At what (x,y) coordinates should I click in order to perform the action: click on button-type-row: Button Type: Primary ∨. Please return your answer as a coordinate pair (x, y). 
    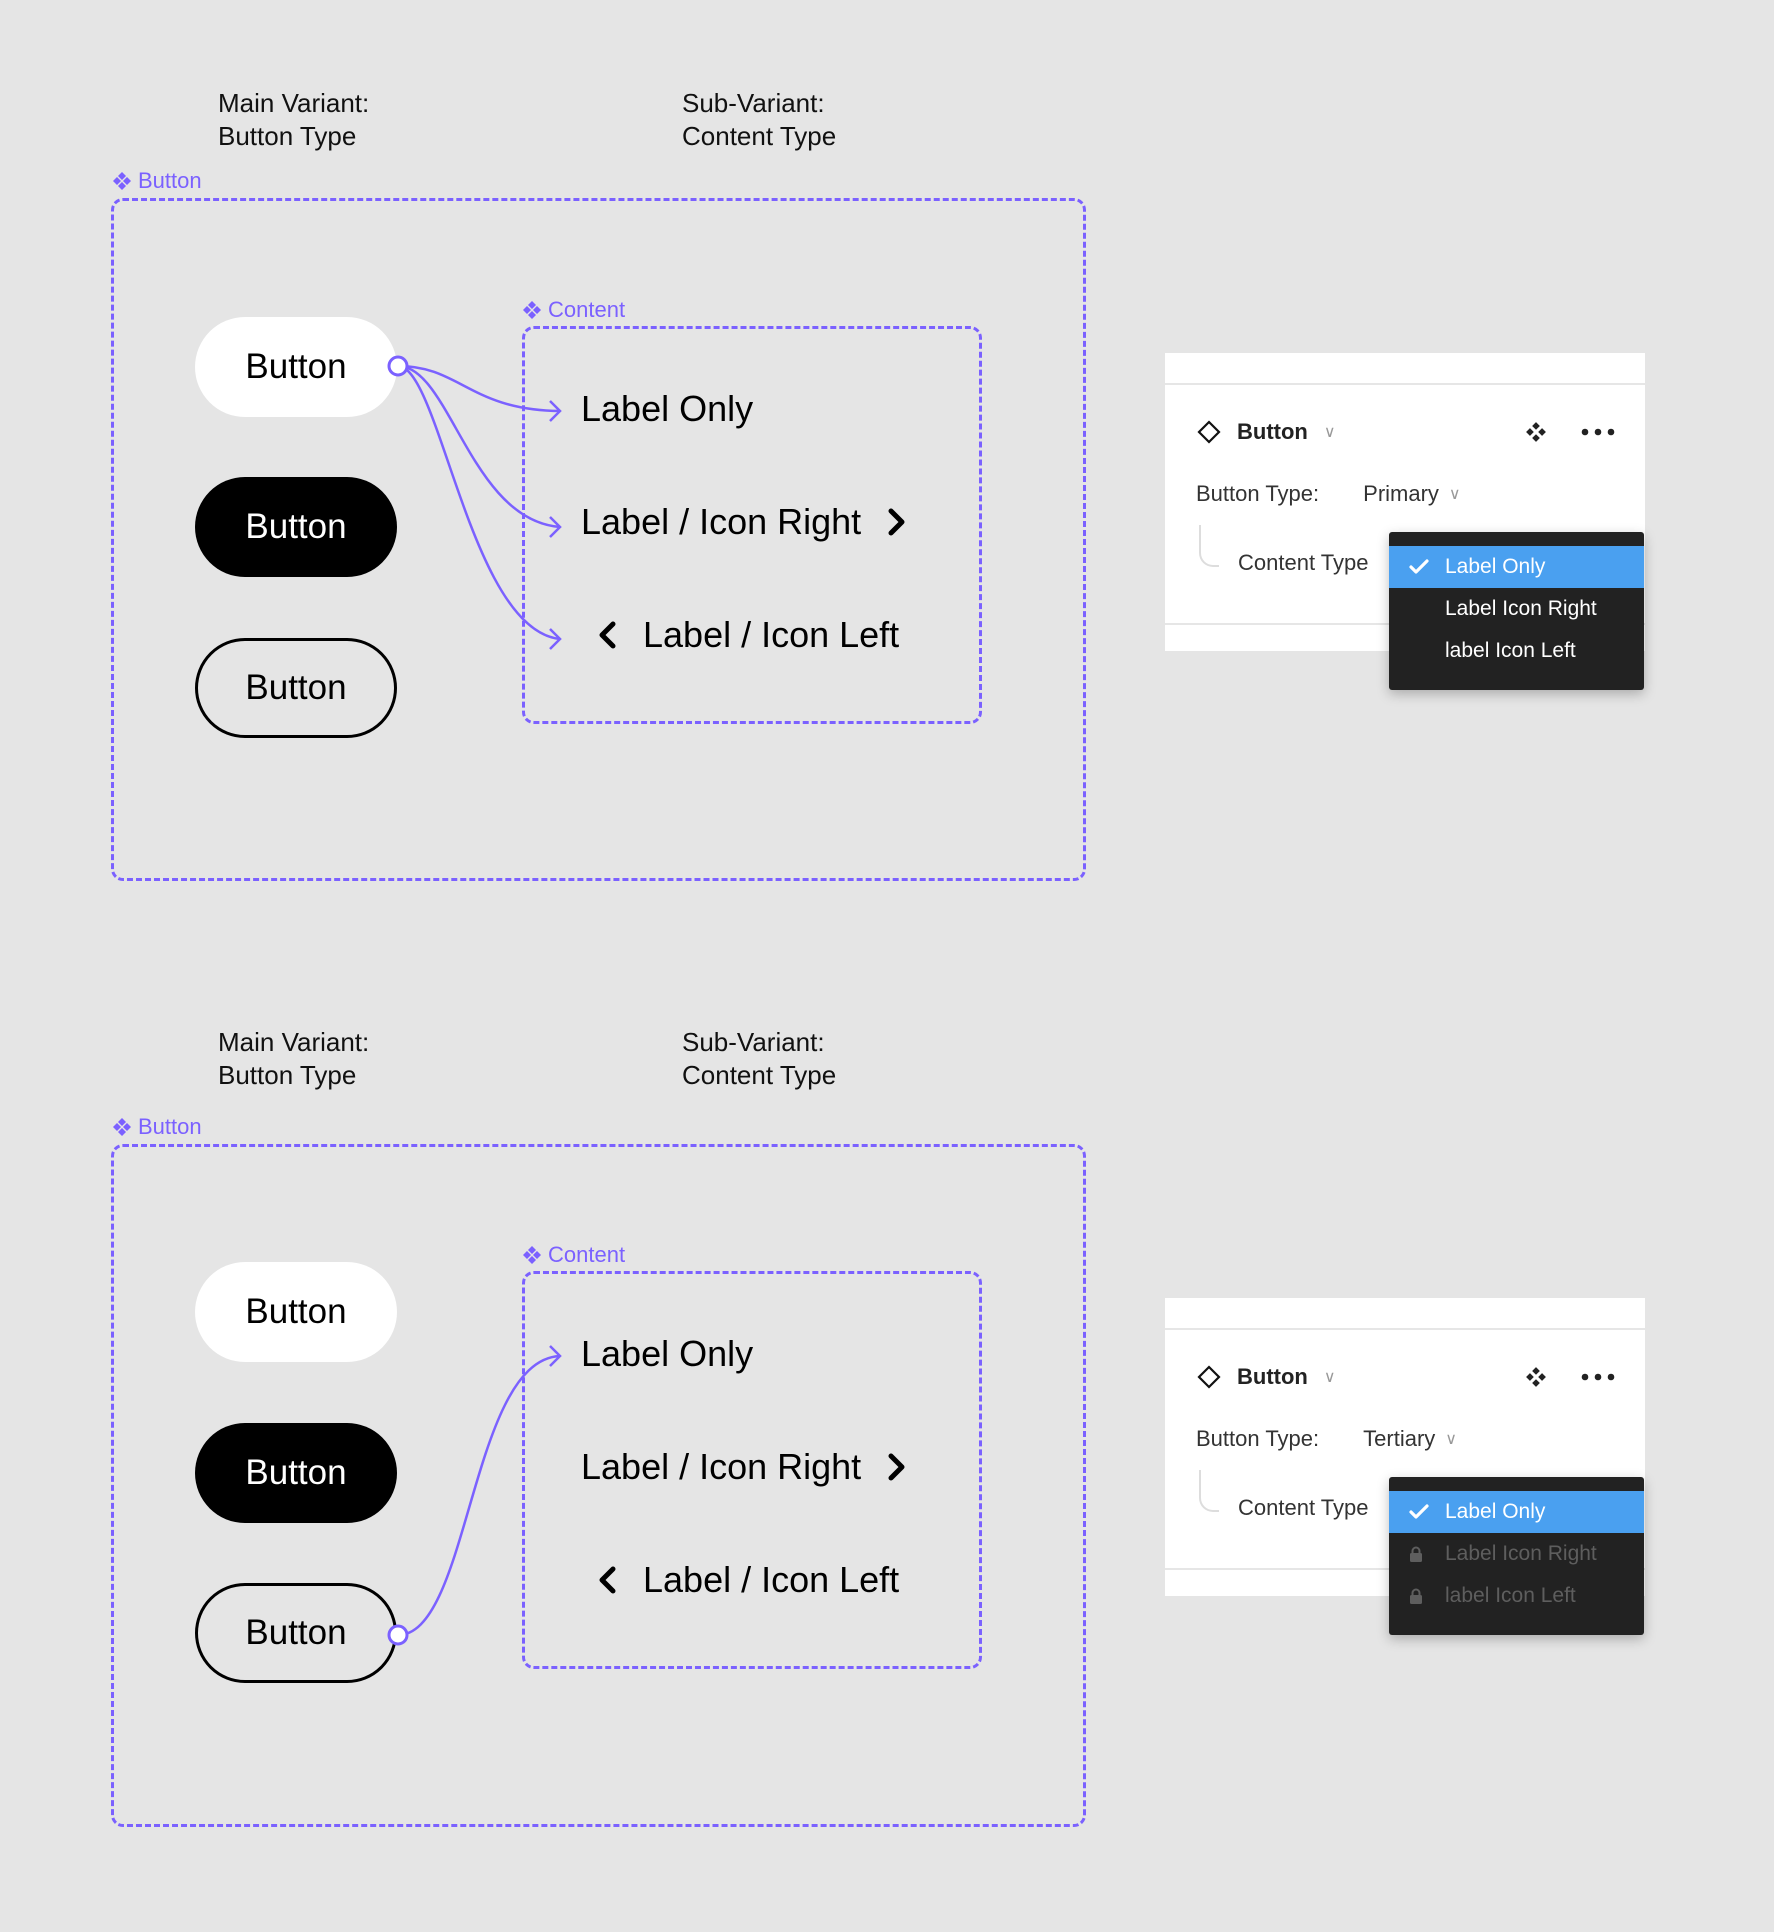
    Looking at the image, I should click on (1328, 494).